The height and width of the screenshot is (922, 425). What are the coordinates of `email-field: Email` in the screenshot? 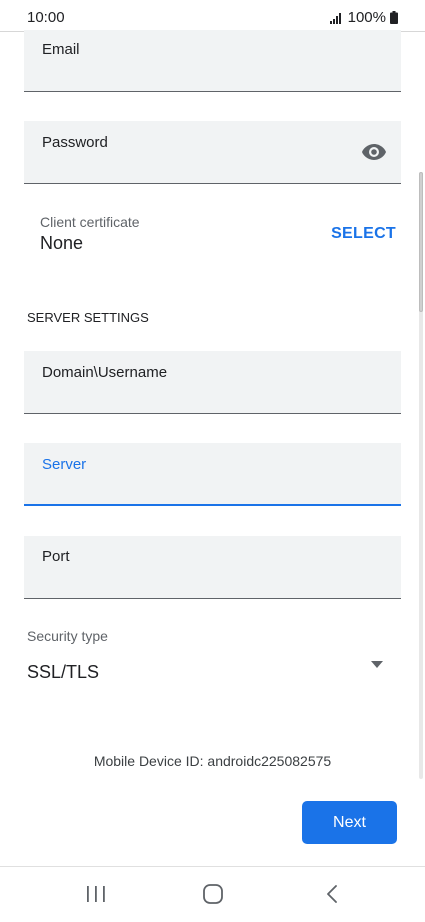 It's located at (212, 61).